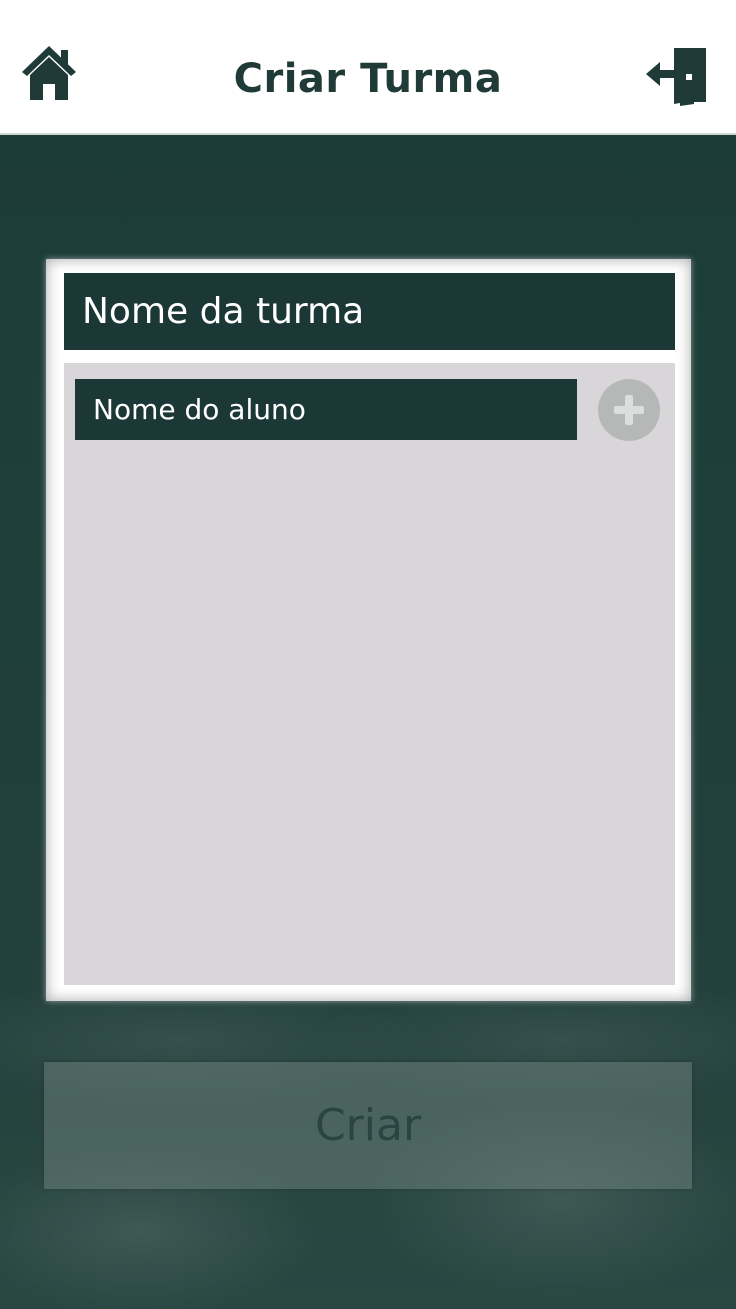  What do you see at coordinates (326, 409) in the screenshot?
I see `student-name-input: Nome do aluno` at bounding box center [326, 409].